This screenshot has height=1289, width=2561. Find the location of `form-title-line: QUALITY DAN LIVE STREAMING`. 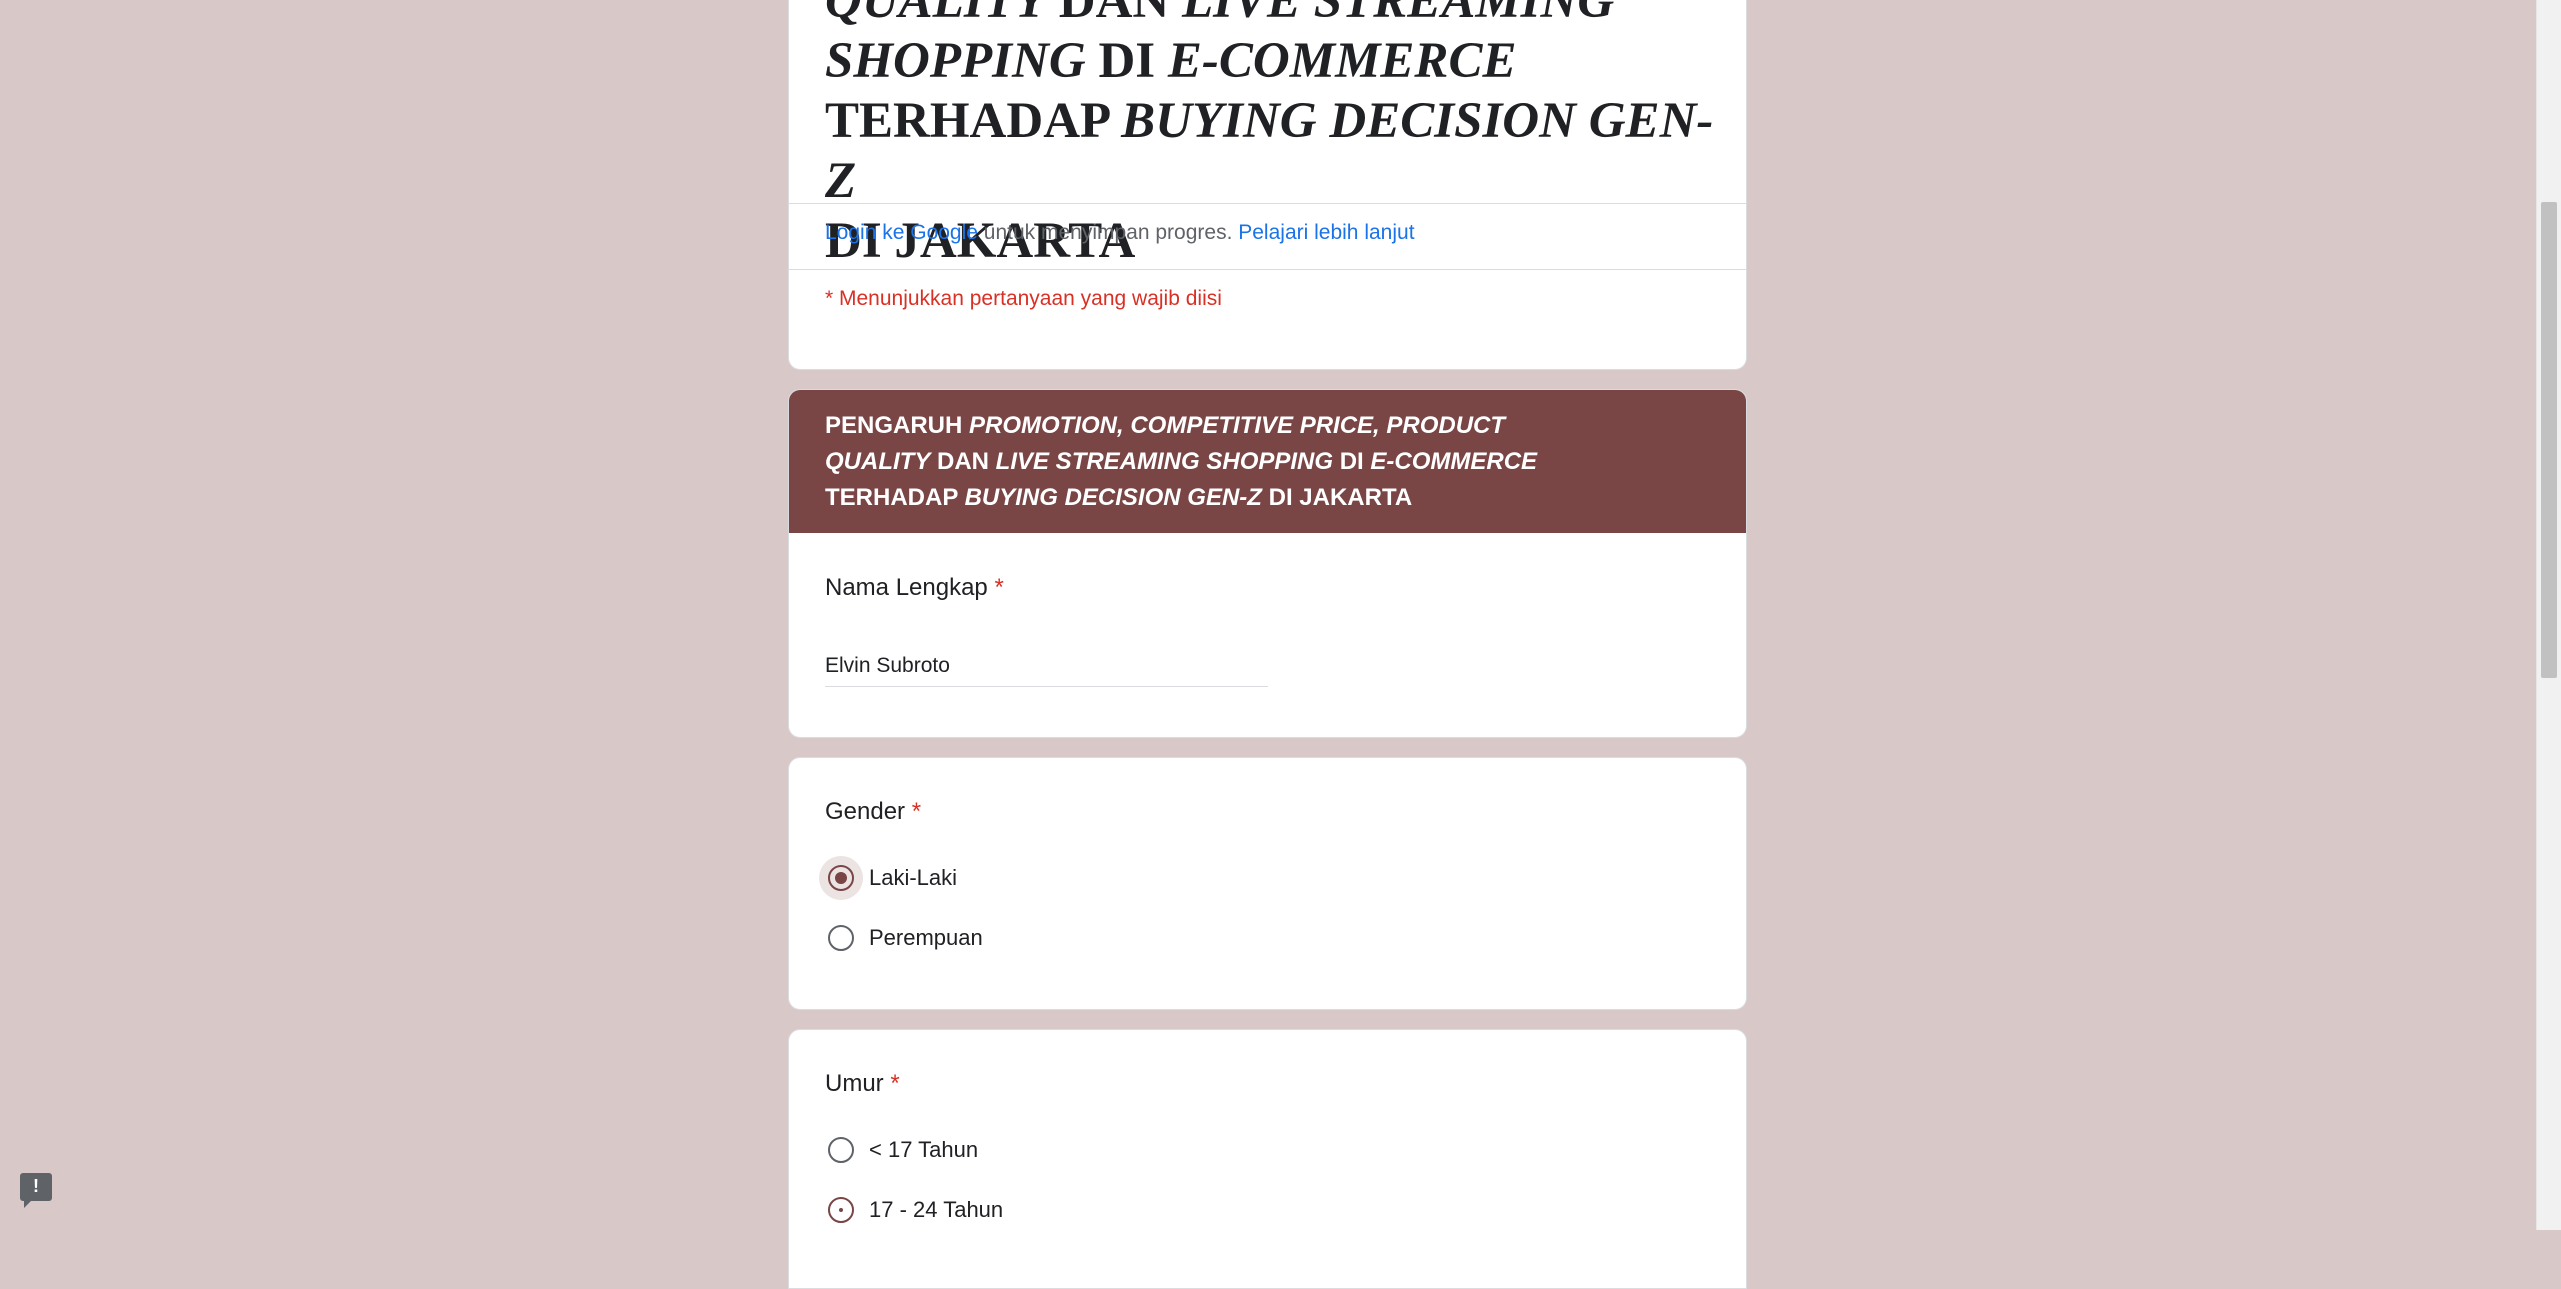

form-title-line: QUALITY DAN LIVE STREAMING is located at coordinates (1220, 14).